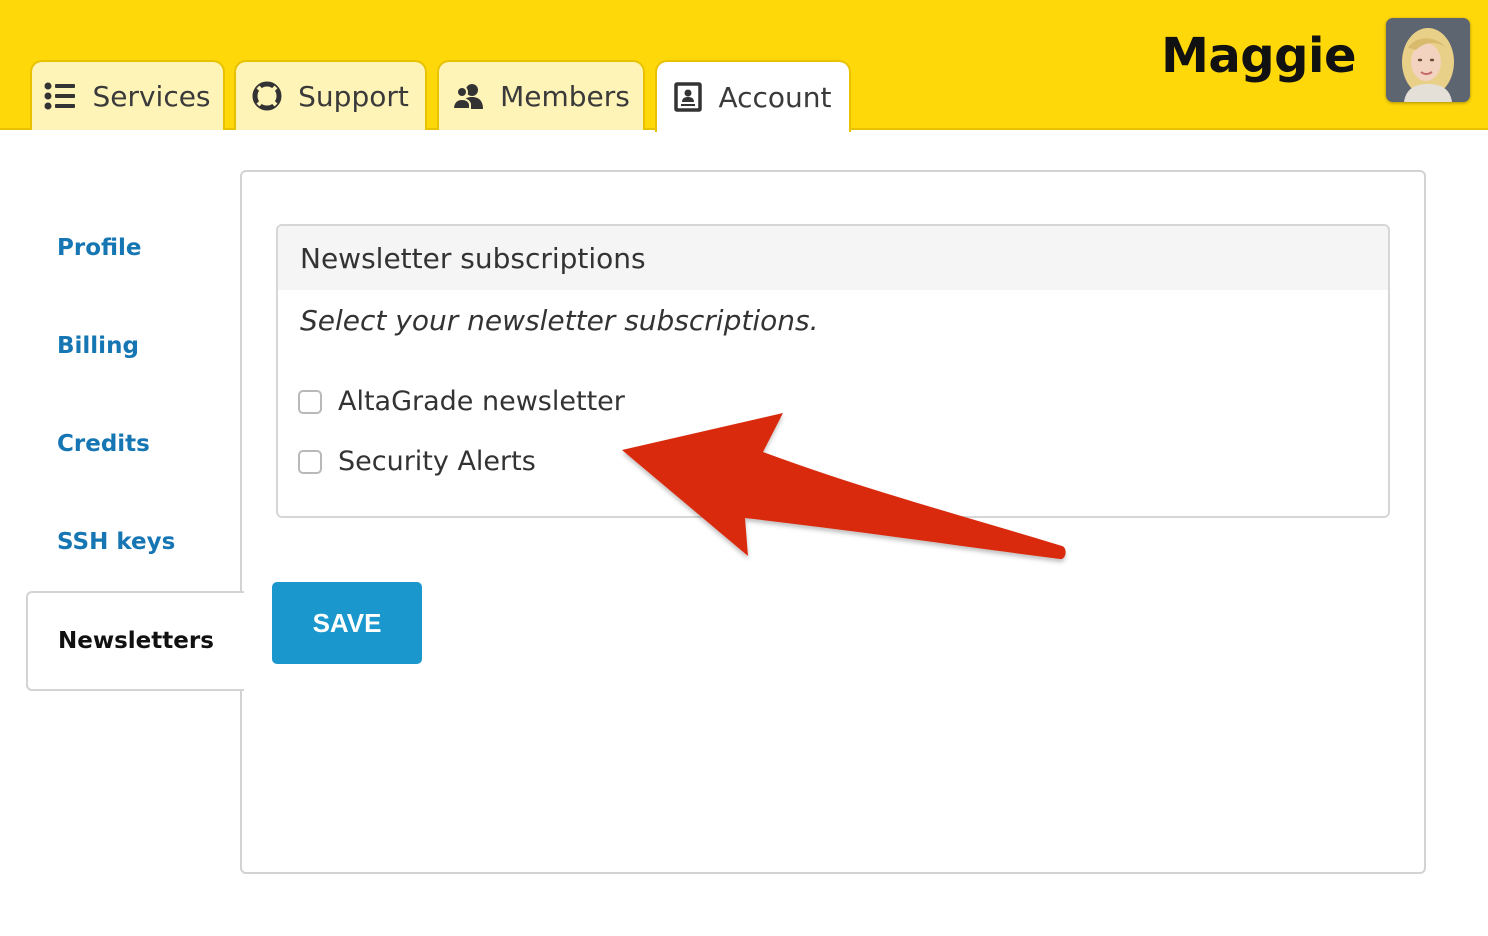  What do you see at coordinates (833, 258) in the screenshot?
I see `card-title: Newsletter subscriptions` at bounding box center [833, 258].